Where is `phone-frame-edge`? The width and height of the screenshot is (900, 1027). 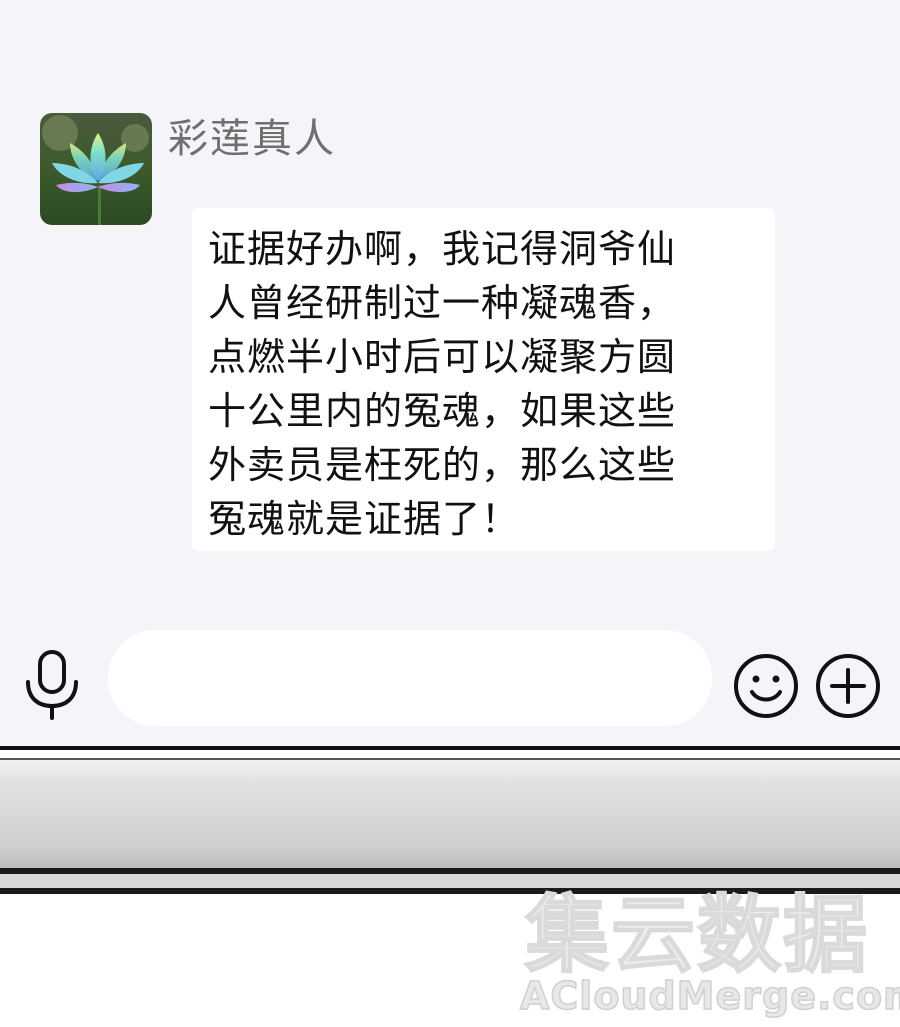
phone-frame-edge is located at coordinates (450, 823).